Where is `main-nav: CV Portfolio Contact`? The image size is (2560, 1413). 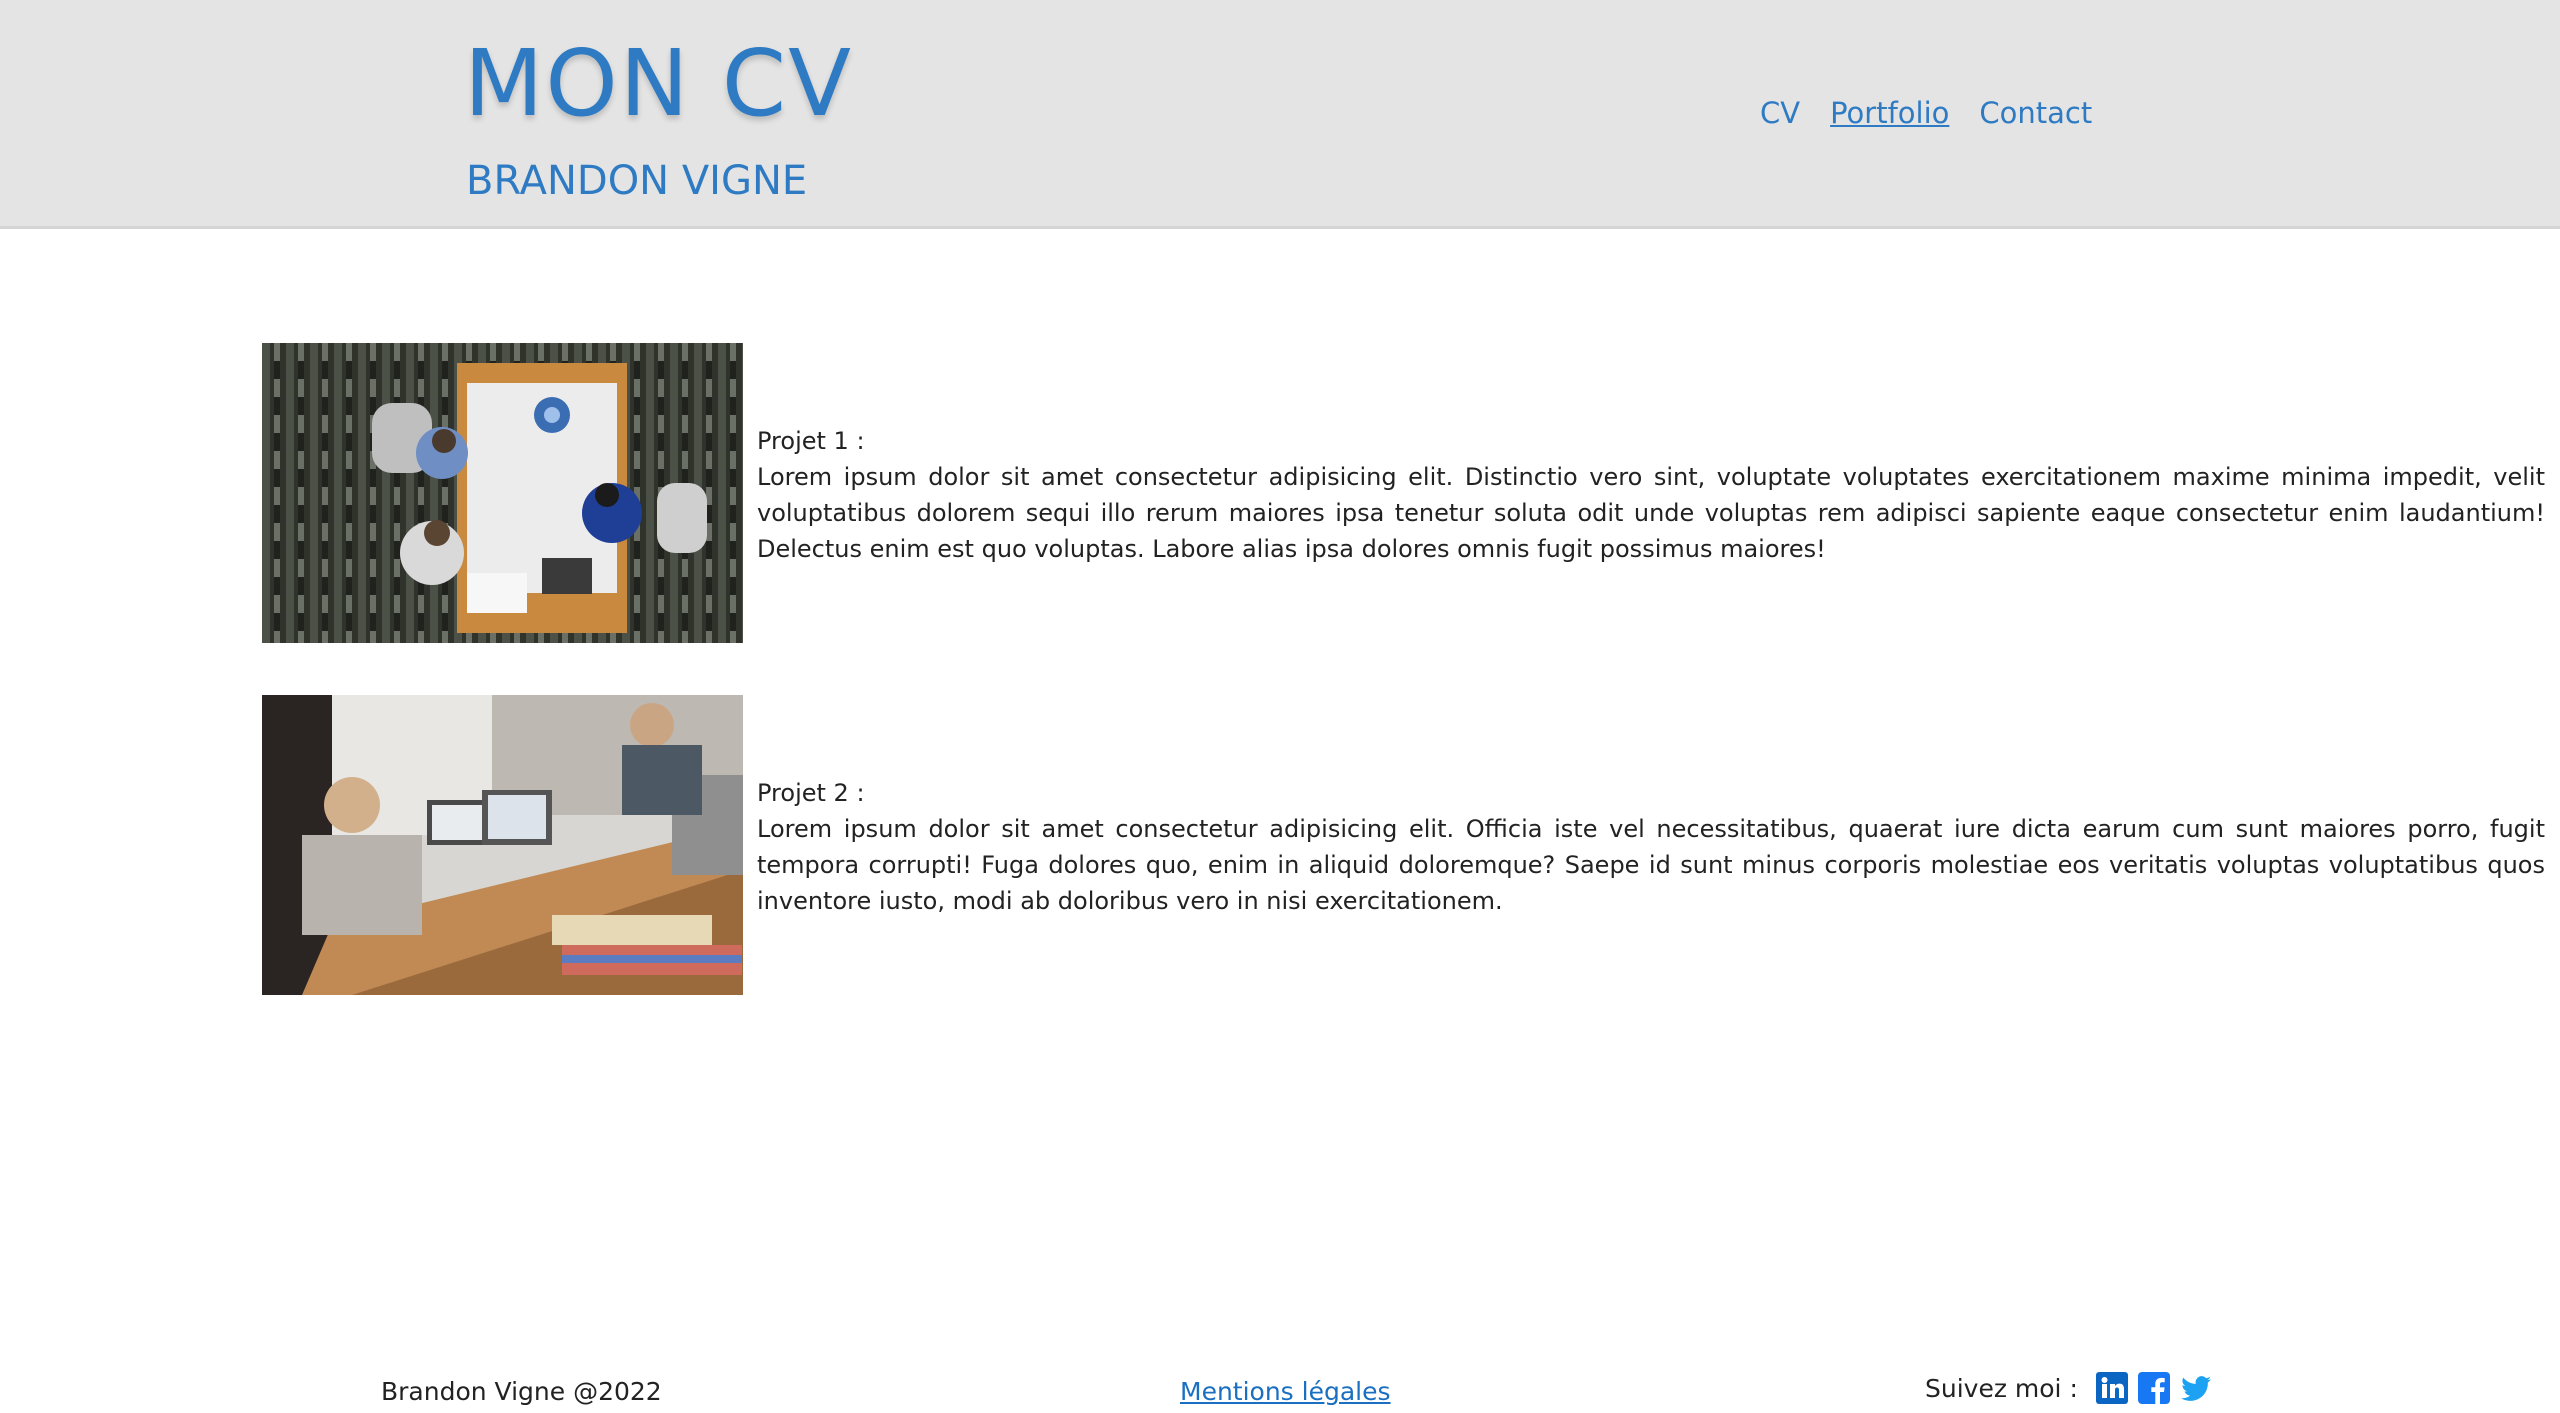
main-nav: CV Portfolio Contact is located at coordinates (1926, 113).